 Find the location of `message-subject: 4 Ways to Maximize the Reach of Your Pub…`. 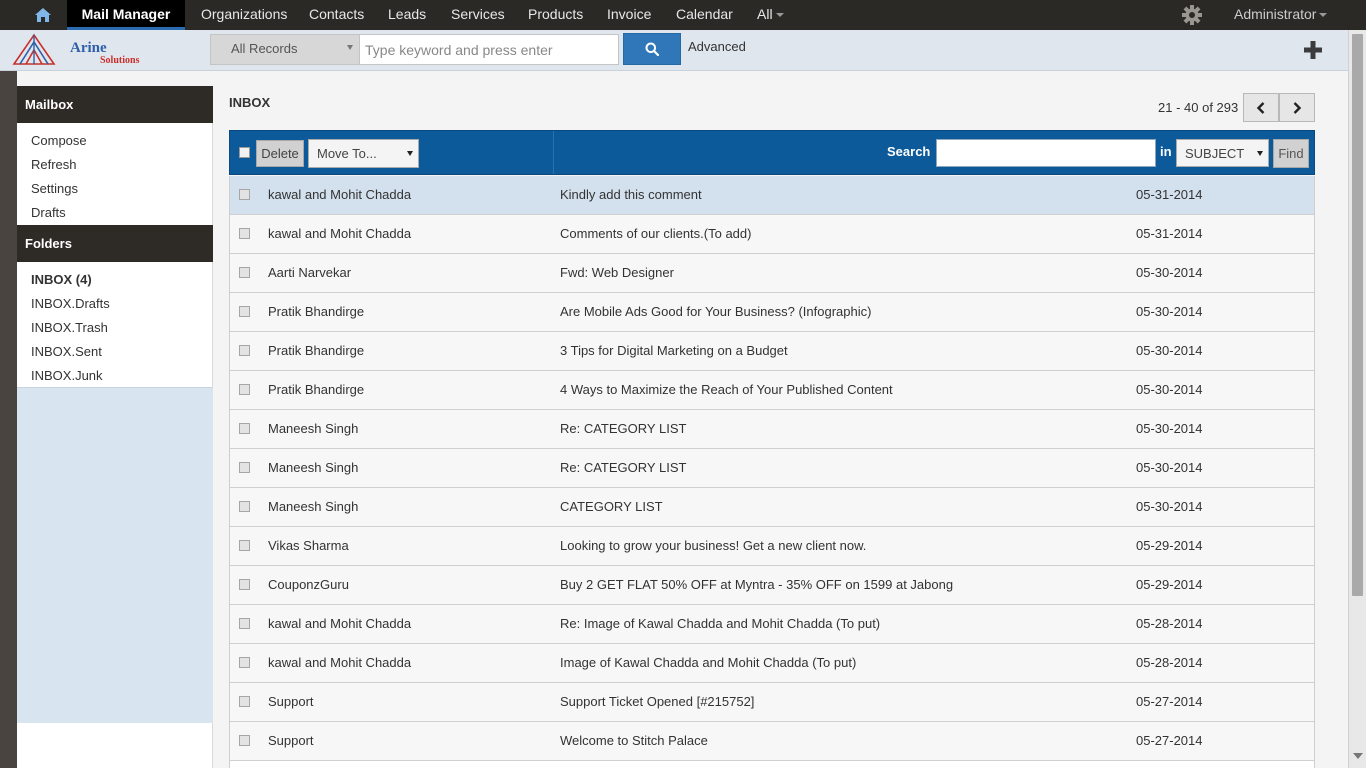

message-subject: 4 Ways to Maximize the Reach of Your Pub… is located at coordinates (726, 389).